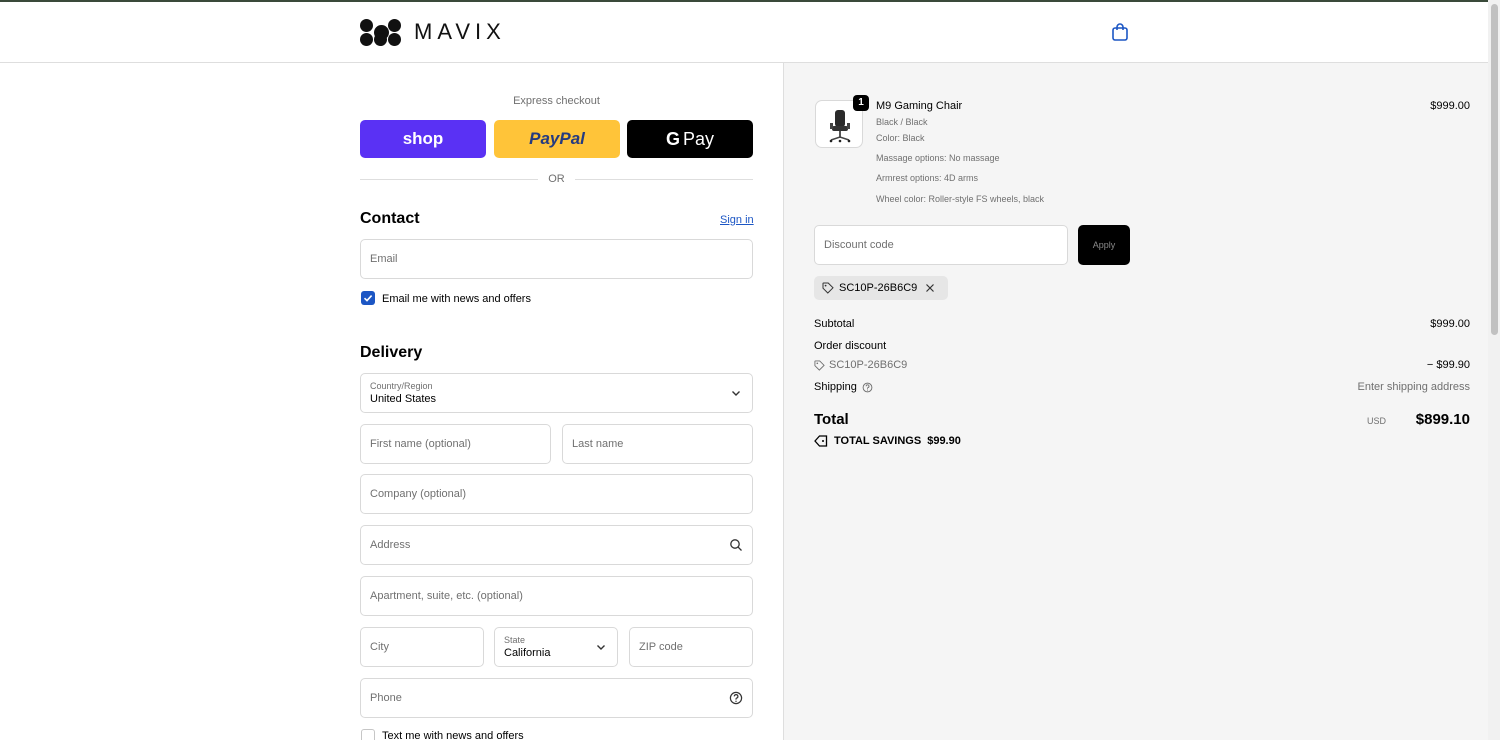  Describe the element at coordinates (456, 299) in the screenshot. I see `email-news-label: Email me with news and offers` at that location.